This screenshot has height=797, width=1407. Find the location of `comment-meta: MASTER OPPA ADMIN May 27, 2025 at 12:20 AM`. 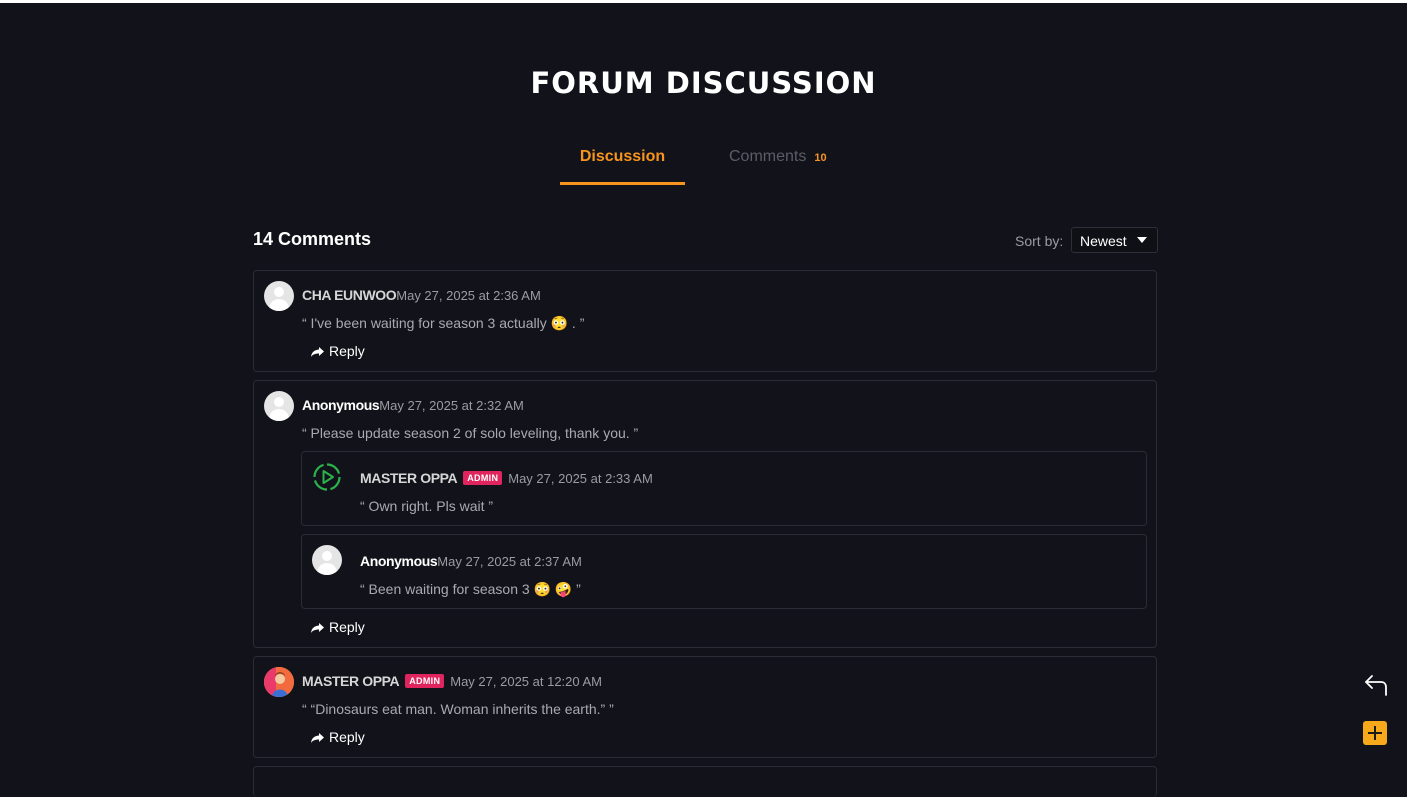

comment-meta: MASTER OPPA ADMIN May 27, 2025 at 12:20 AM is located at coordinates (452, 681).